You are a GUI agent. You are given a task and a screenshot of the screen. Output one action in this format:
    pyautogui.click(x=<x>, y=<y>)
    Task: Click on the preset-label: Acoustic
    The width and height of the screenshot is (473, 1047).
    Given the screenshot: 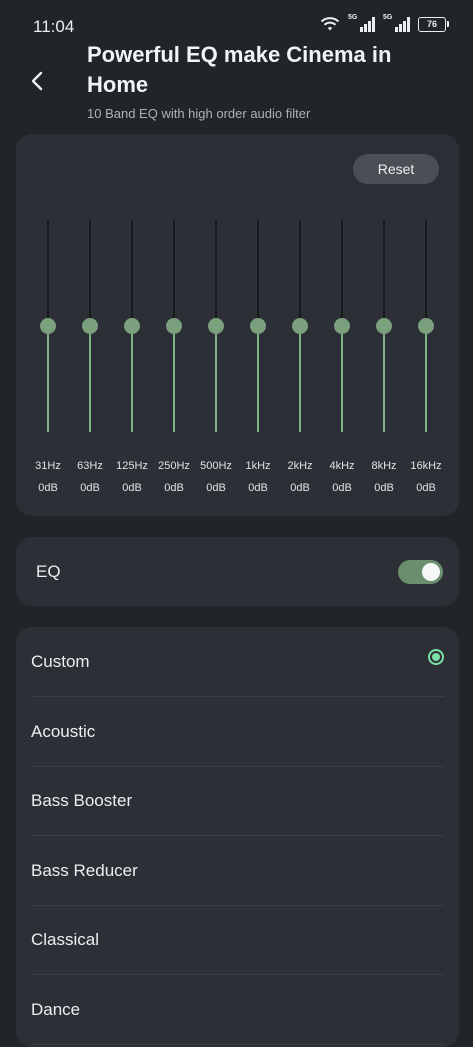 What is the action you would take?
    pyautogui.click(x=63, y=731)
    